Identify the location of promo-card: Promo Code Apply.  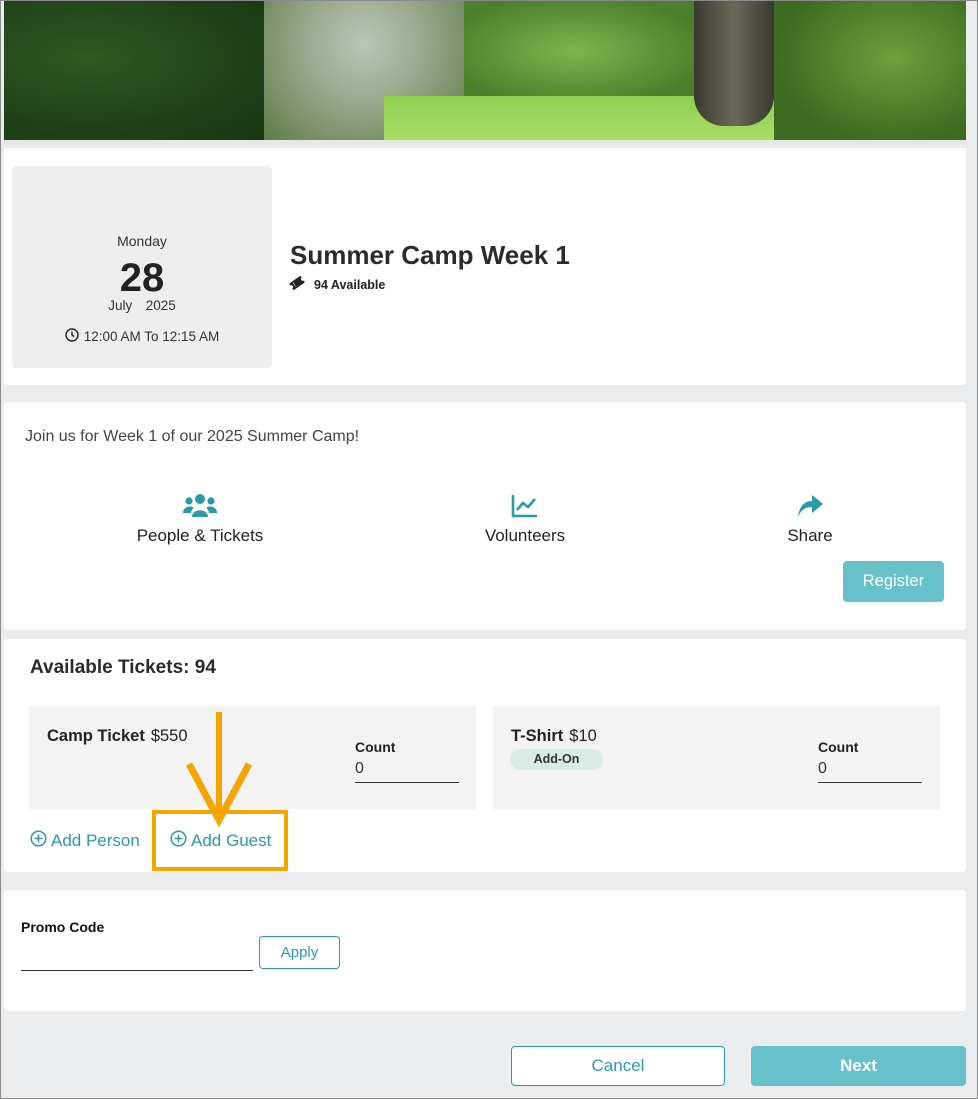
(485, 950).